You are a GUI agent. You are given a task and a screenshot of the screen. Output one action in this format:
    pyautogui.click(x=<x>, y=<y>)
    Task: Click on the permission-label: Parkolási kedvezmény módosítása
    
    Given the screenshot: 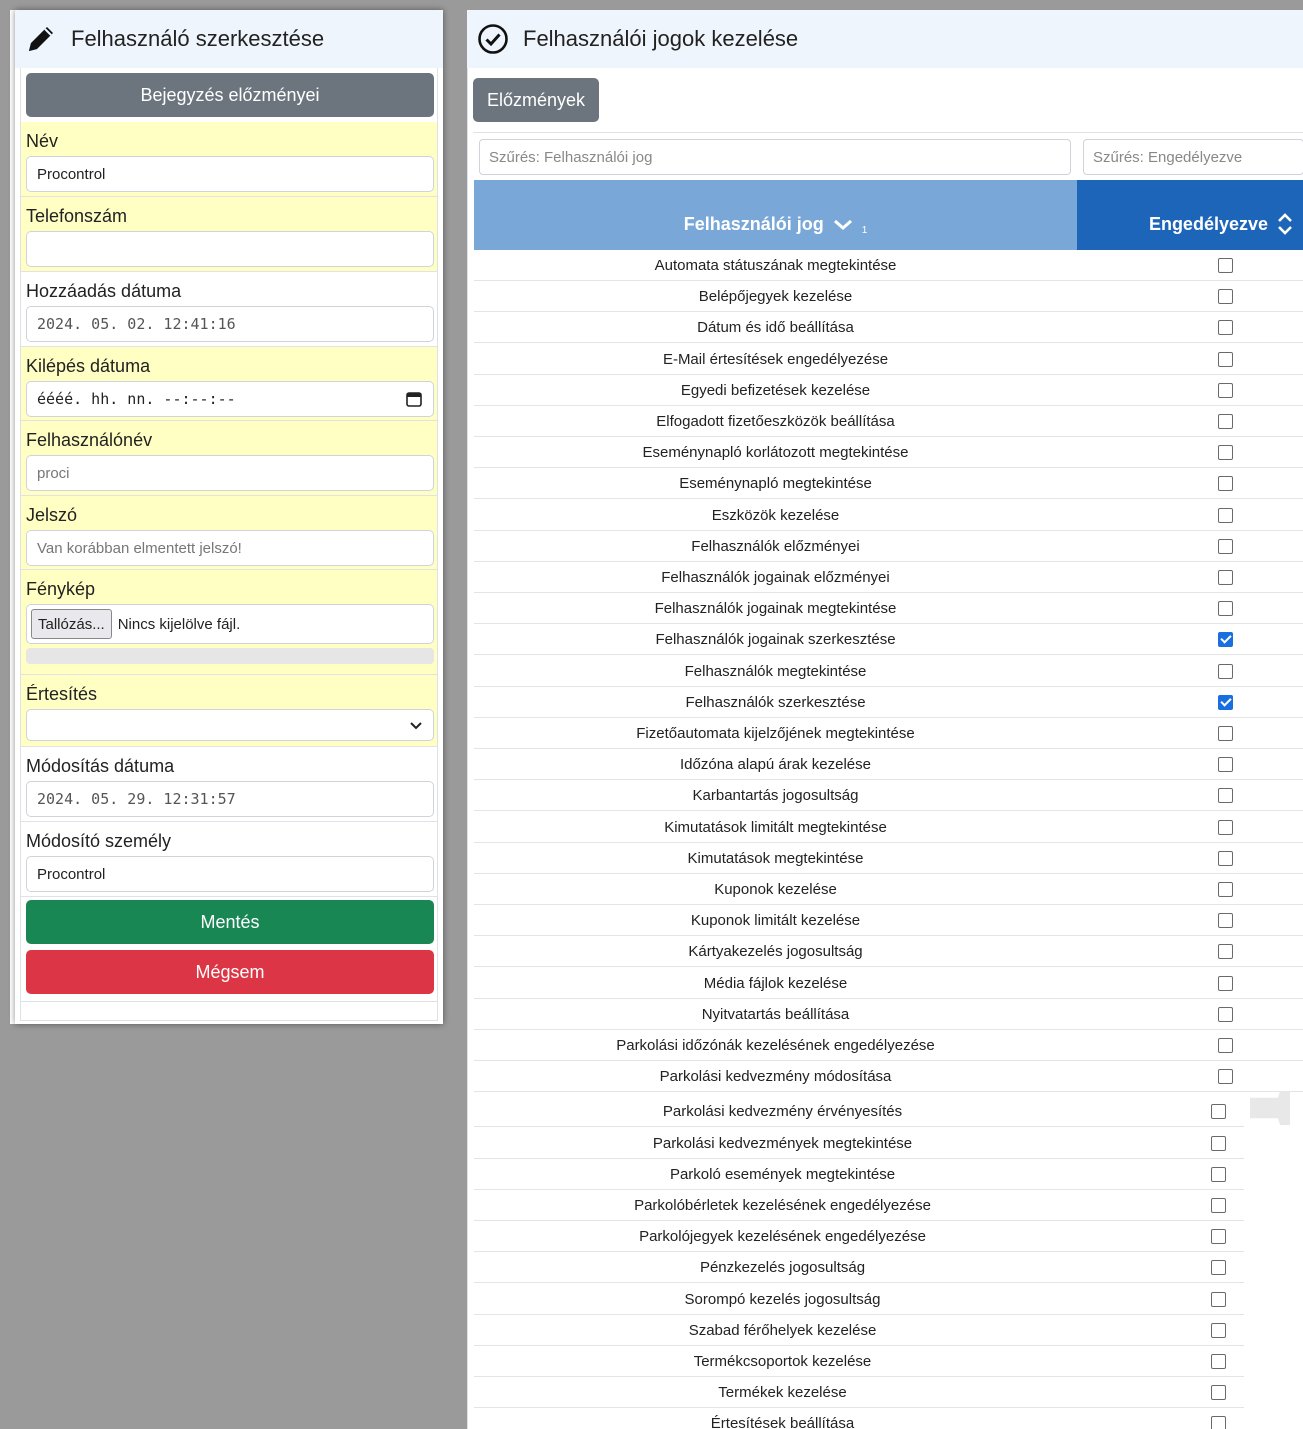 What is the action you would take?
    pyautogui.click(x=775, y=1077)
    